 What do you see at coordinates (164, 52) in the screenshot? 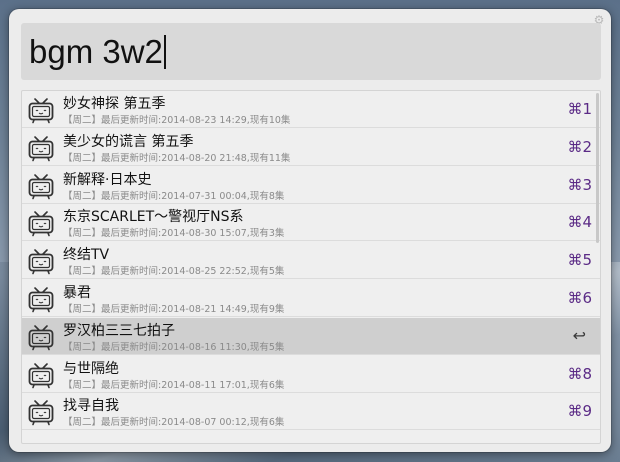
I see `text-caret` at bounding box center [164, 52].